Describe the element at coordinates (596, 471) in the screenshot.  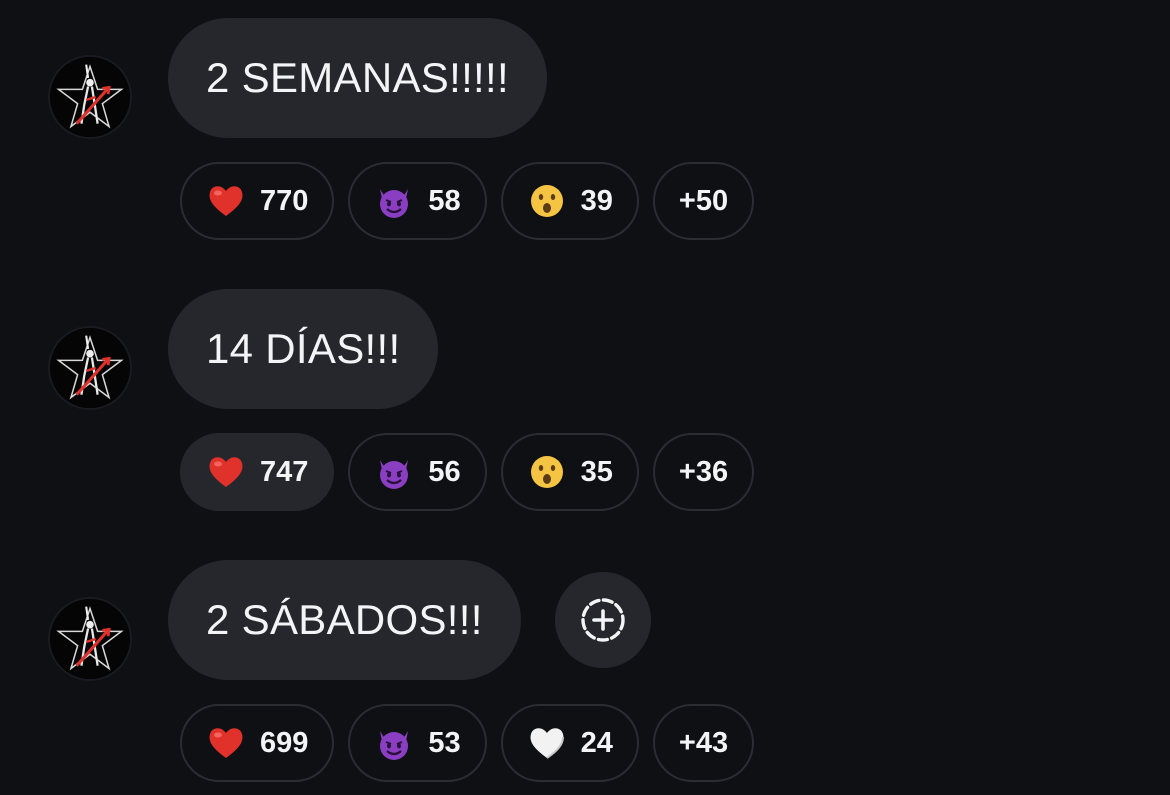
I see `reaction-count: 35` at that location.